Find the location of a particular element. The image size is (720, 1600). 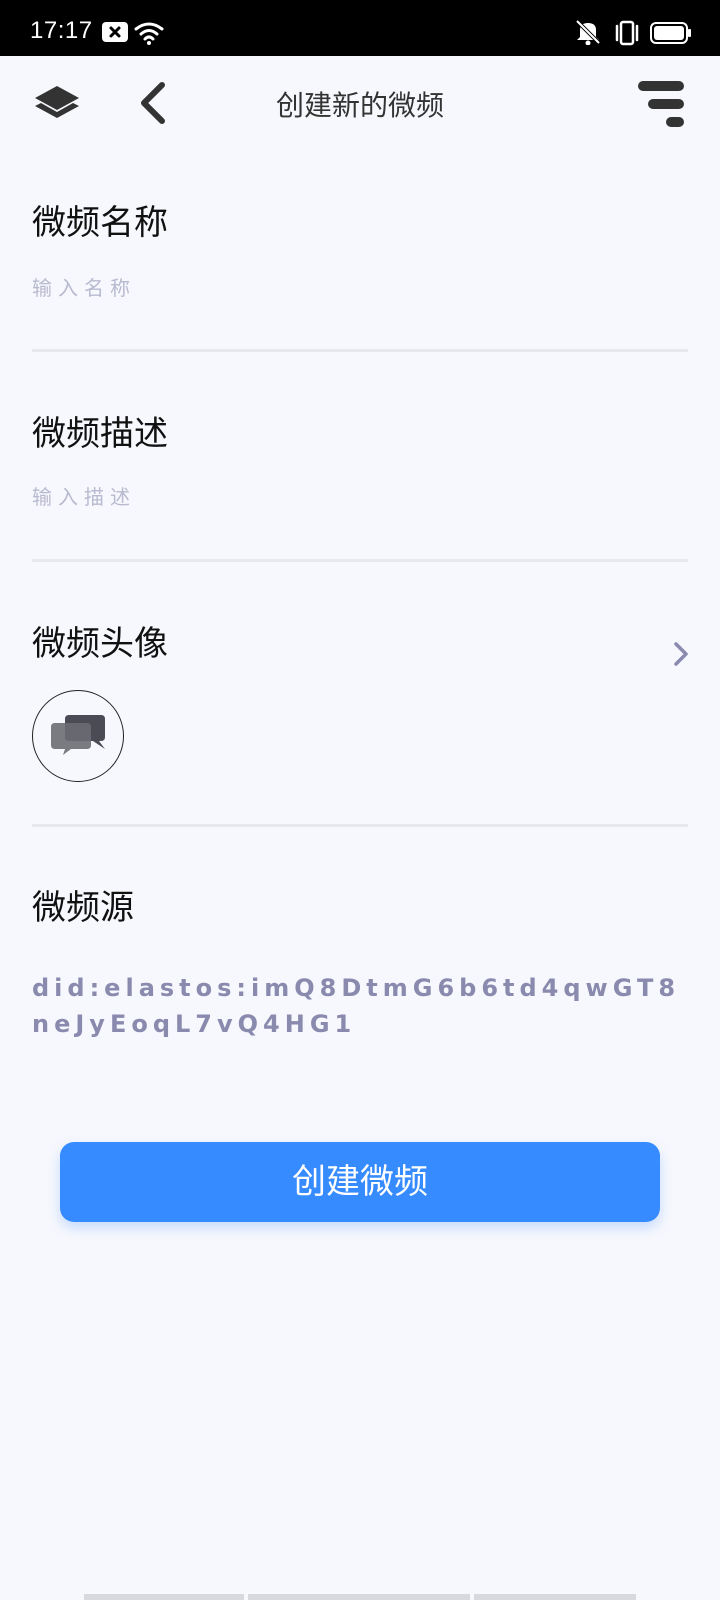

header: 创建新的微频 is located at coordinates (360, 104).